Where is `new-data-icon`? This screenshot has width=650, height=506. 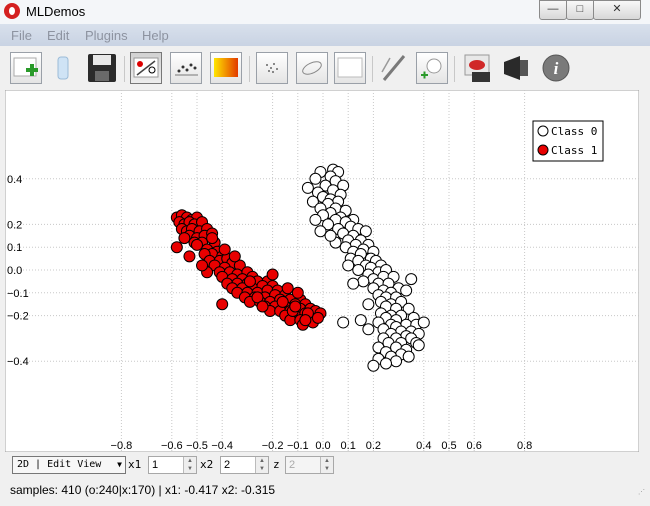
new-data-icon is located at coordinates (25, 67).